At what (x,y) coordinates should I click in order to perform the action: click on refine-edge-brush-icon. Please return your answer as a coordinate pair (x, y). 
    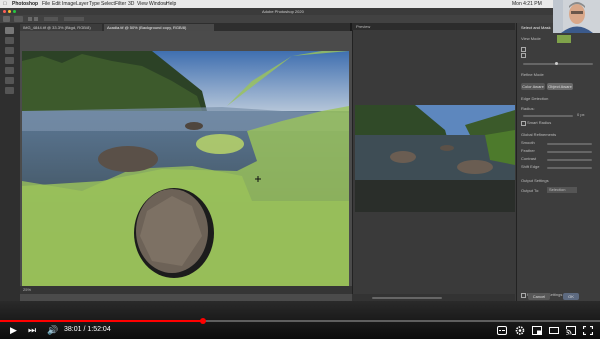
    Looking at the image, I should click on (9, 40).